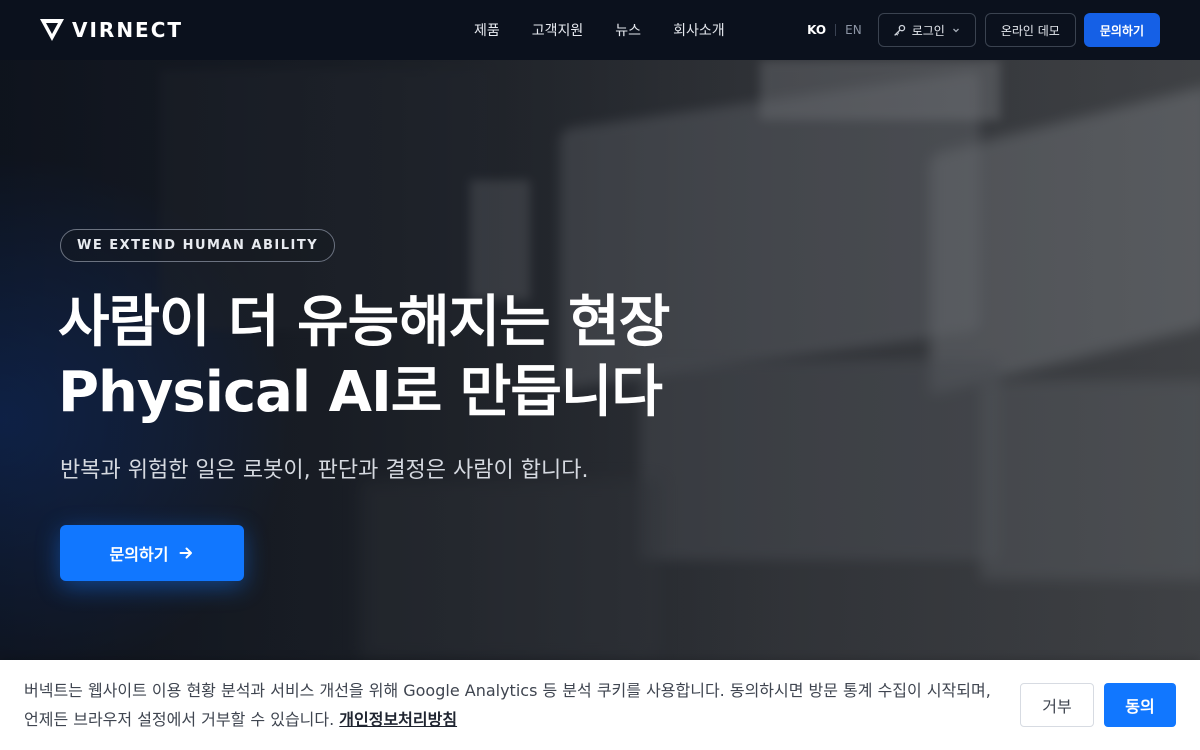 This screenshot has width=1200, height=750. I want to click on online-demo-button: 온라인 데모, so click(1030, 30).